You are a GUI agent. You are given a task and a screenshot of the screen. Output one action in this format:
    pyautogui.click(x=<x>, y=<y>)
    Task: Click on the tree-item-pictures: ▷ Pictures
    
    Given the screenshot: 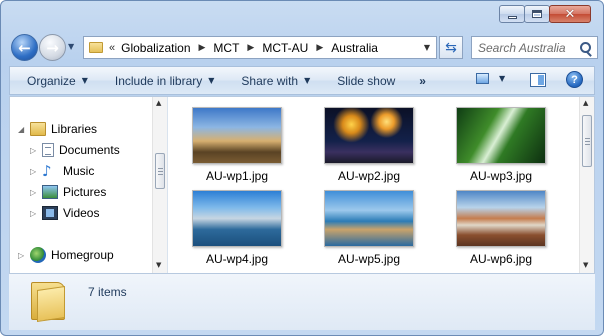 What is the action you would take?
    pyautogui.click(x=68, y=192)
    